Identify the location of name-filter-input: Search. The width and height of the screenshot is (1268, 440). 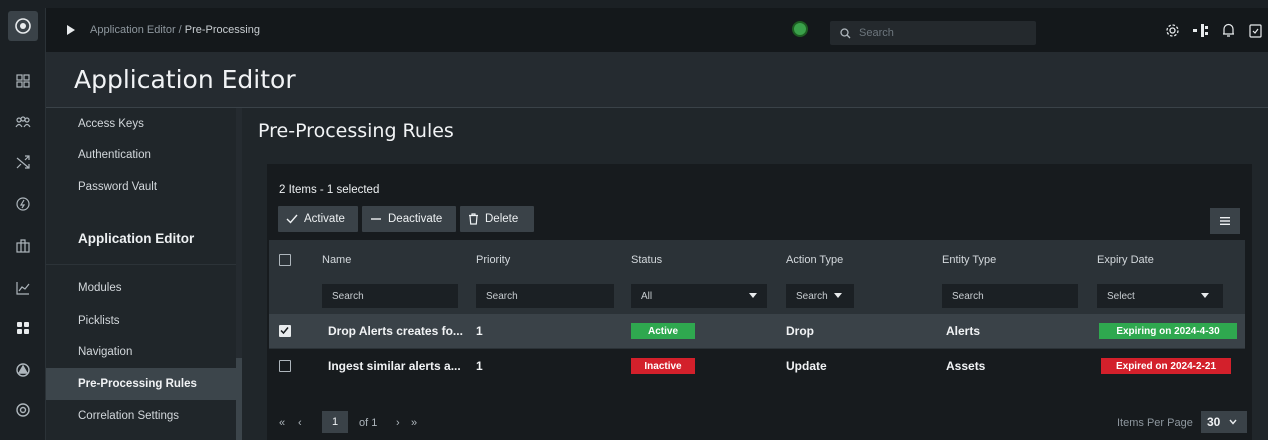
(390, 296).